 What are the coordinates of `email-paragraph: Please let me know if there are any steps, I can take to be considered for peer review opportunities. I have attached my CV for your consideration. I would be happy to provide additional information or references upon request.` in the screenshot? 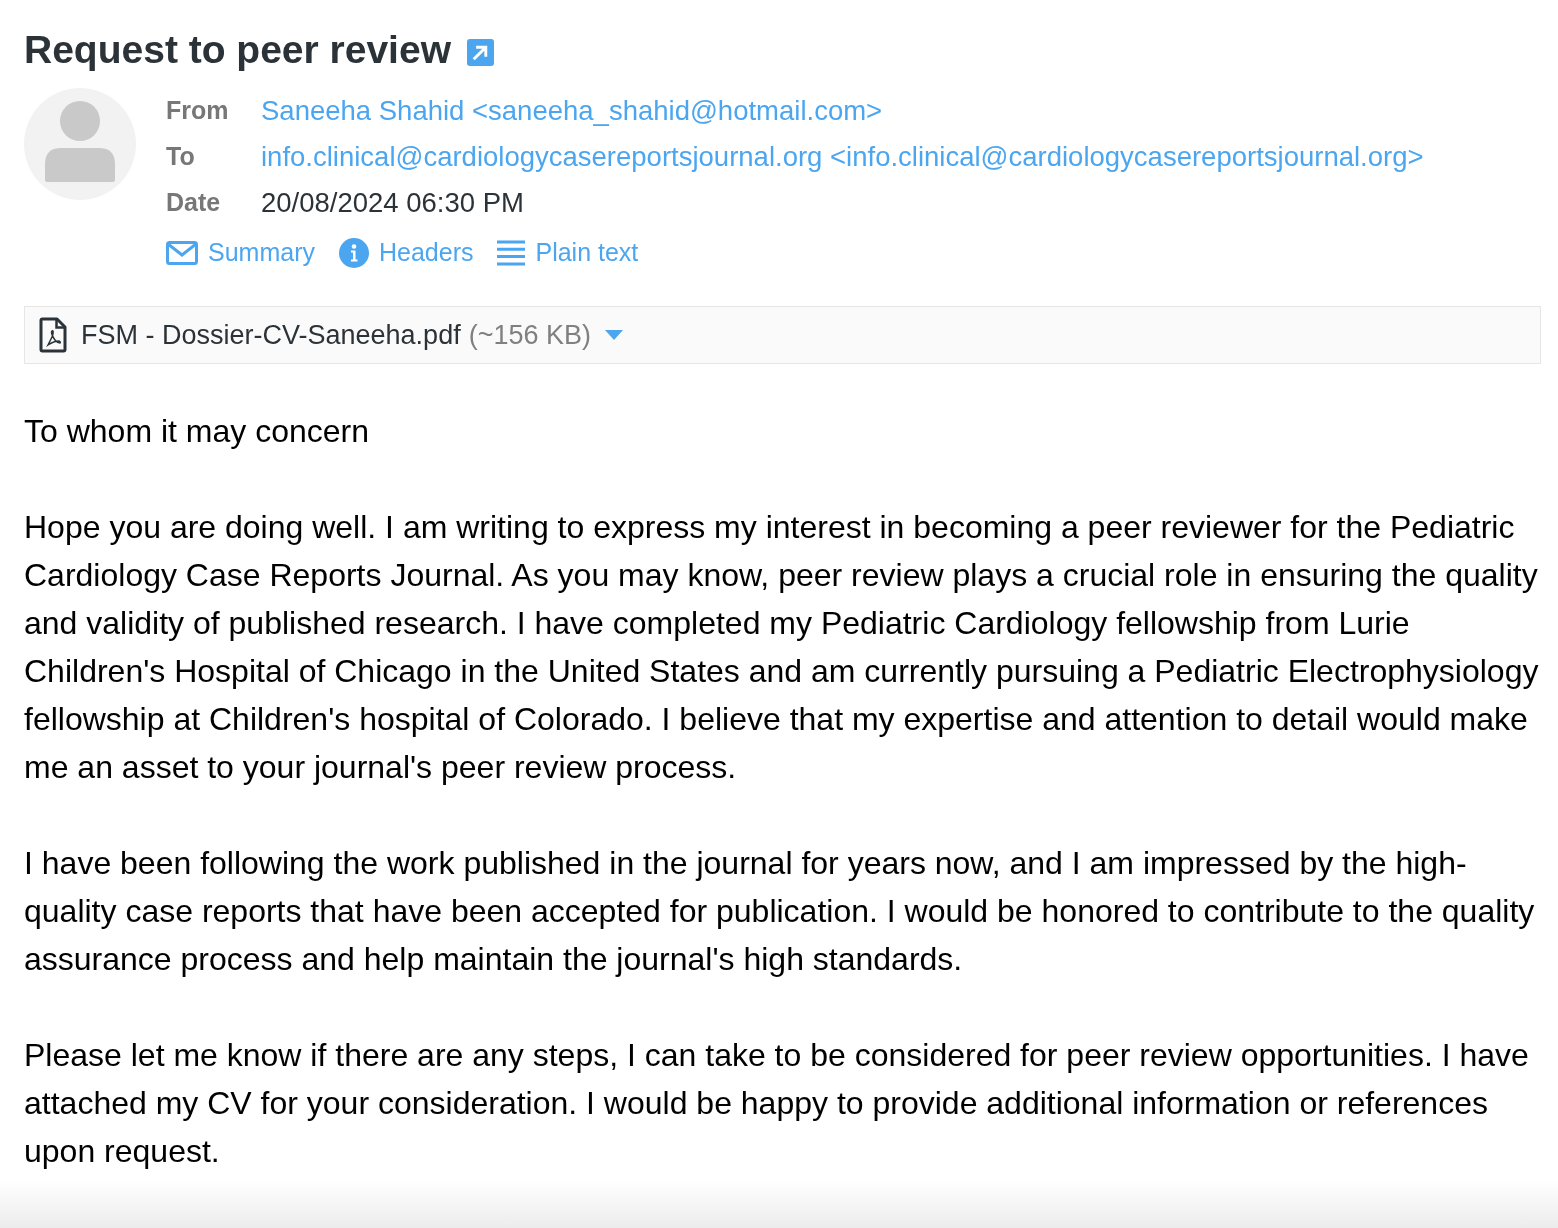 It's located at (777, 1103).